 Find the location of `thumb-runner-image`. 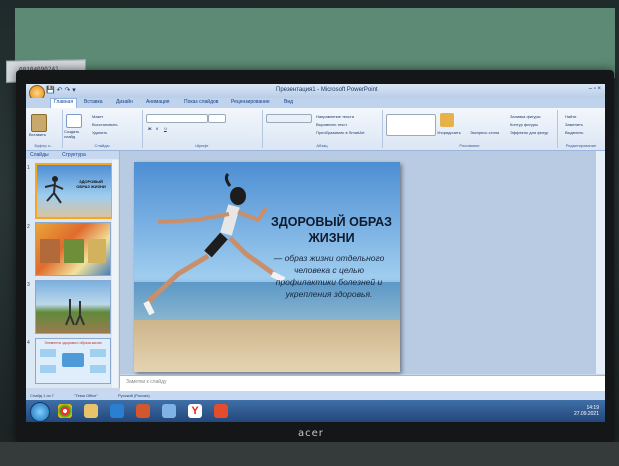

thumb-runner-image is located at coordinates (54, 190).